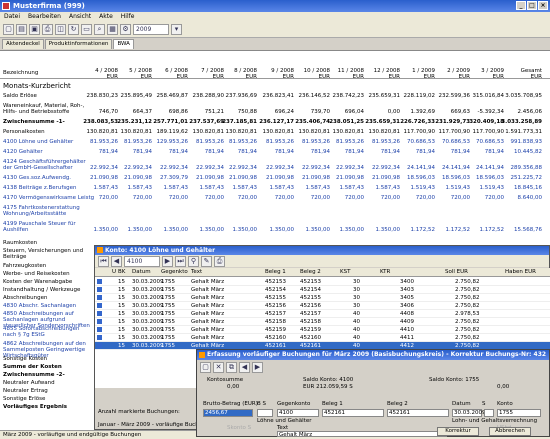  I want to click on report-row-label: 4855 Sofortabschreibungen nach § 7g EStG, so click(47, 332).